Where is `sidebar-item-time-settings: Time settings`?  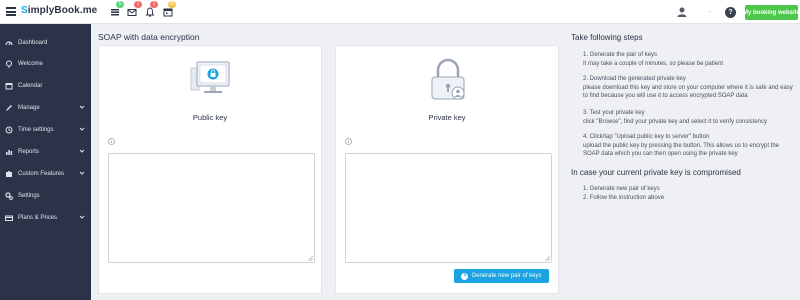
sidebar-item-time-settings: Time settings is located at coordinates (45, 130).